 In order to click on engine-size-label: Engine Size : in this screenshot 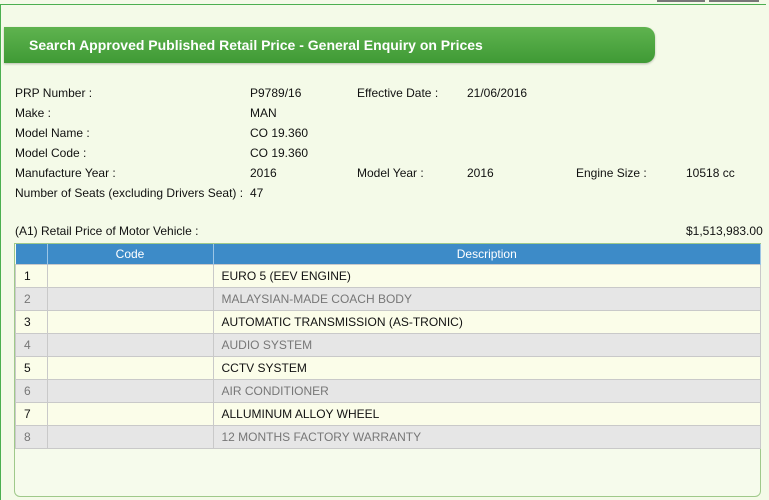, I will do `click(611, 173)`.